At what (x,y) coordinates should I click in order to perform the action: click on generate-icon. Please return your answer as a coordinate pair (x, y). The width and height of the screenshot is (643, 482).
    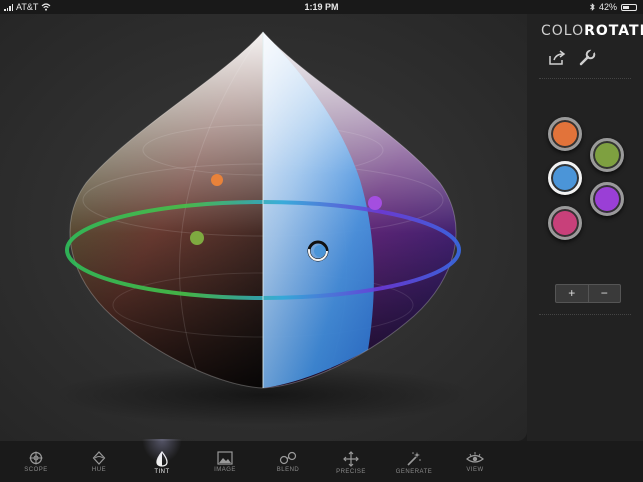
    Looking at the image, I should click on (414, 459).